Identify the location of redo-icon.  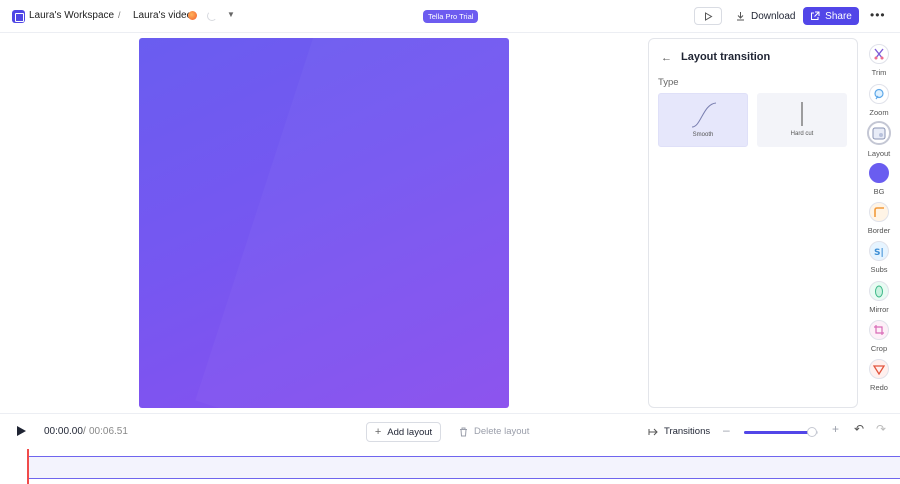
(879, 369).